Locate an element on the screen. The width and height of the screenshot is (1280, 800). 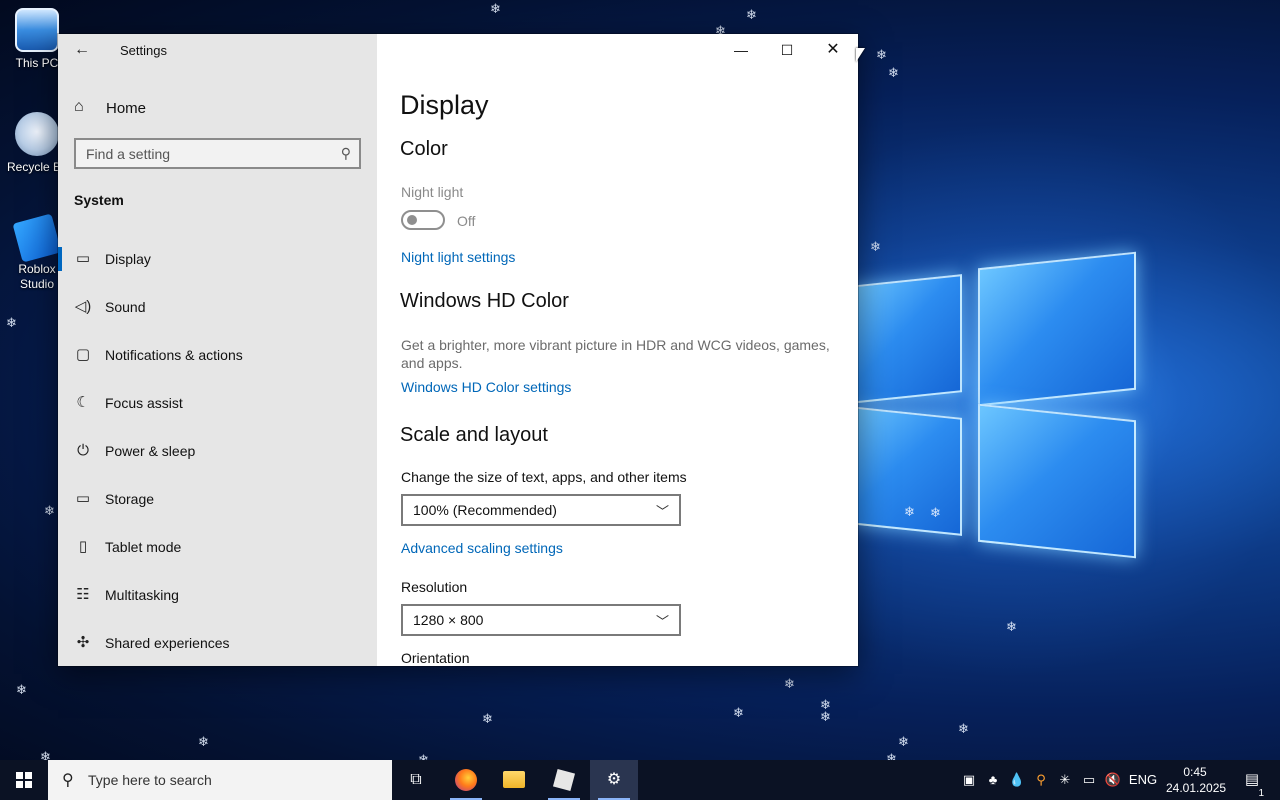
back-button: ← is located at coordinates (82, 50).